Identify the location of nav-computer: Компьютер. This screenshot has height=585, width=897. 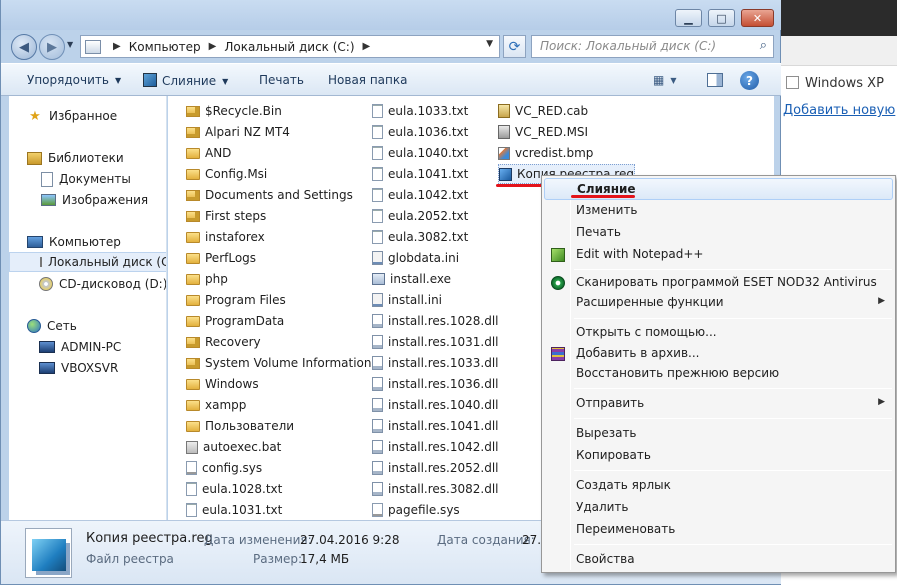
(74, 242).